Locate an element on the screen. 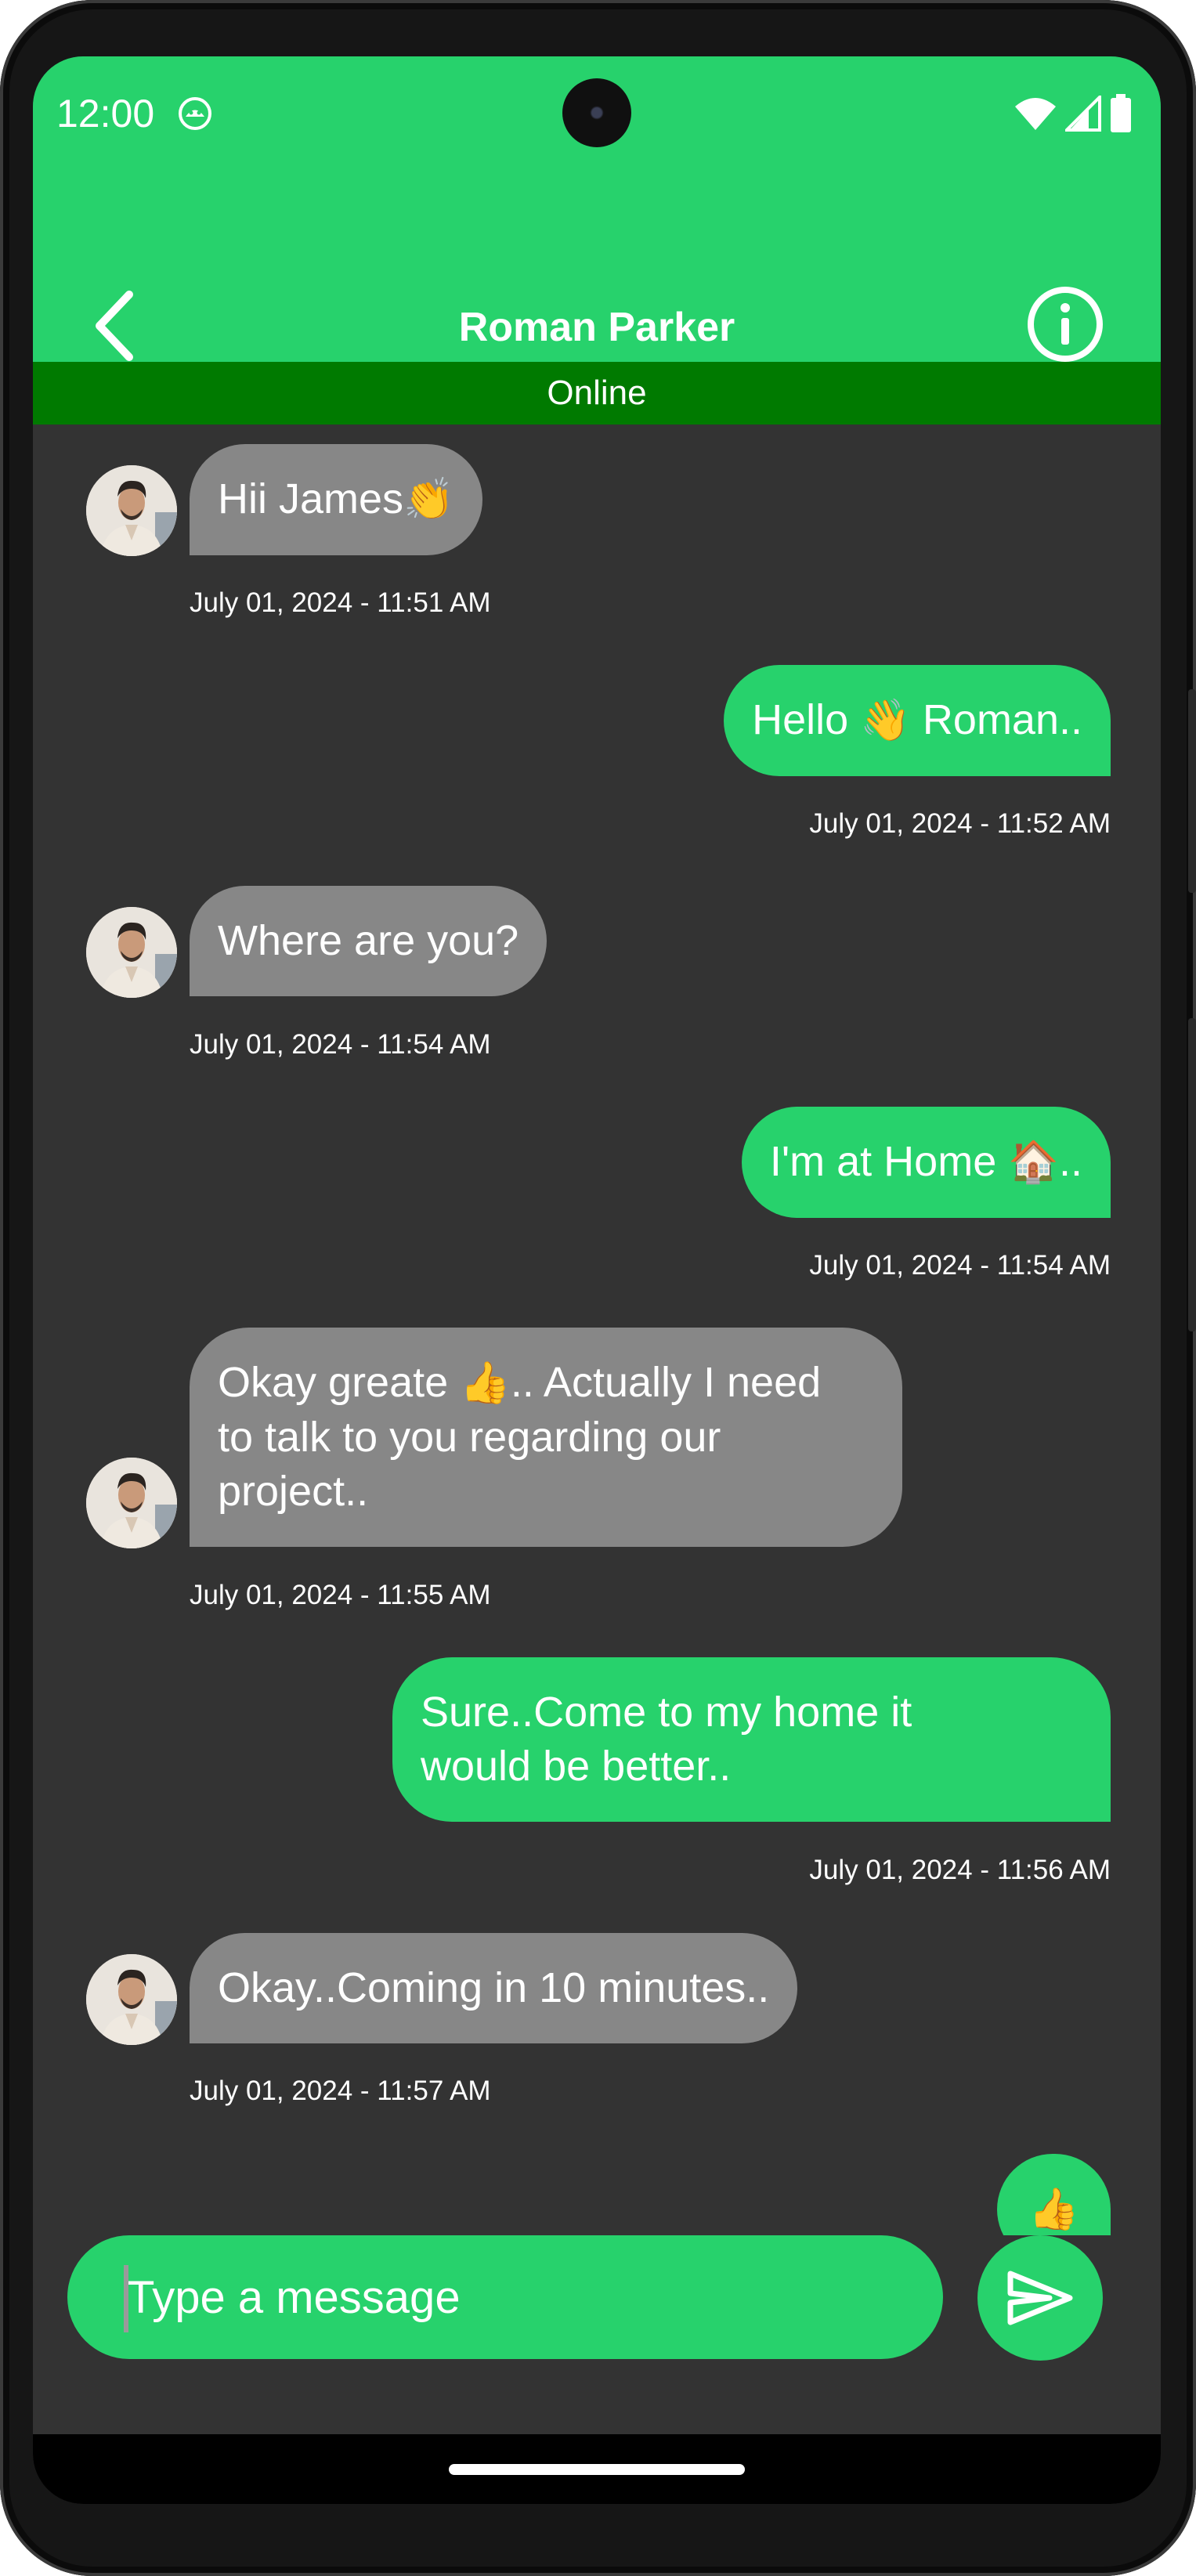 The height and width of the screenshot is (2576, 1196). message-text: Hello is located at coordinates (806, 719).